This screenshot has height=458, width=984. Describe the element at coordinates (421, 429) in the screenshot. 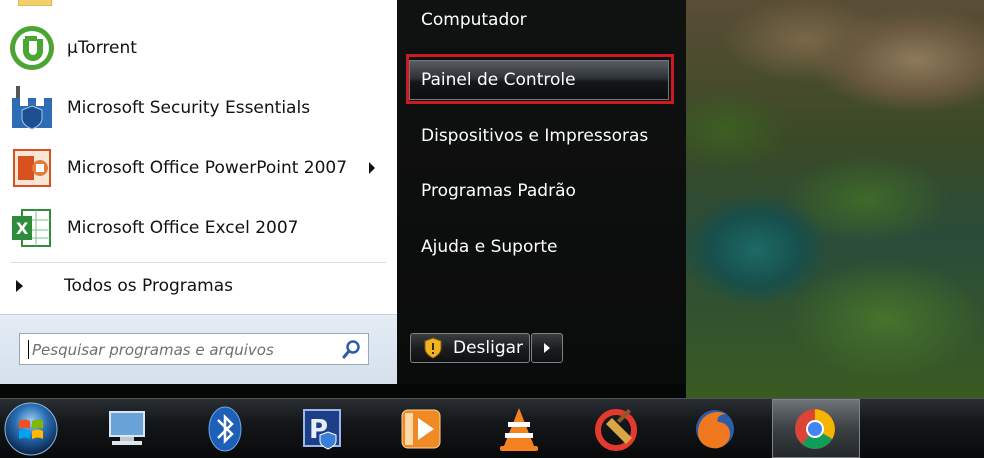

I see `media-player-icon` at that location.